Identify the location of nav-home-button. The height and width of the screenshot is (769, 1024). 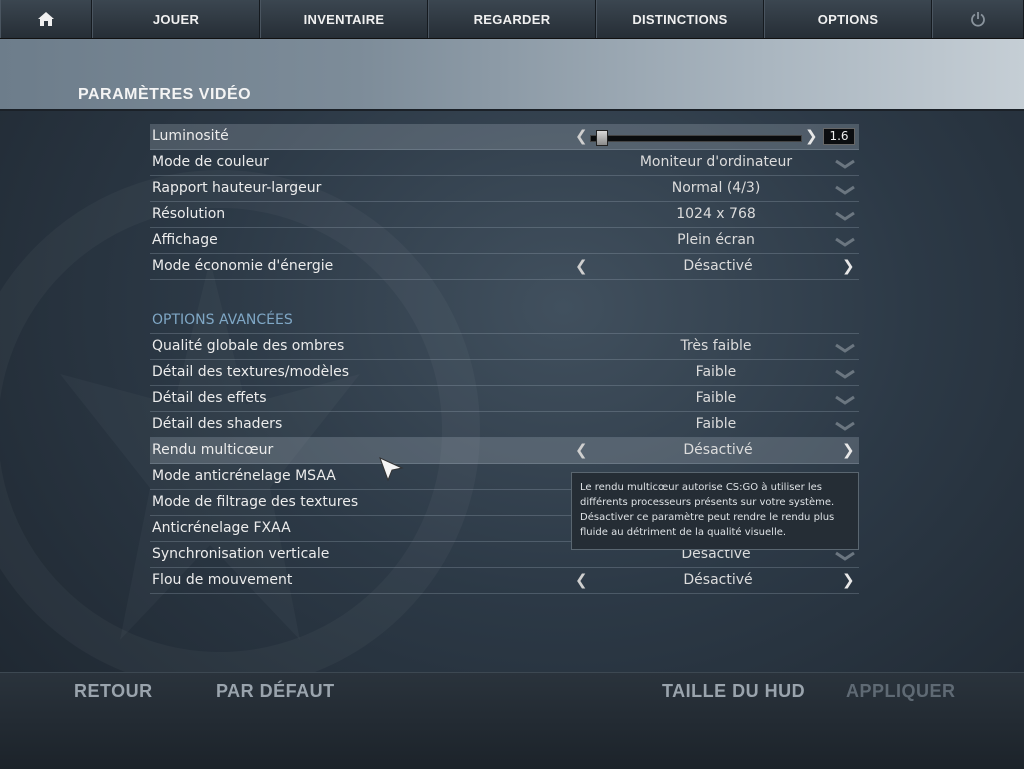
(46, 19).